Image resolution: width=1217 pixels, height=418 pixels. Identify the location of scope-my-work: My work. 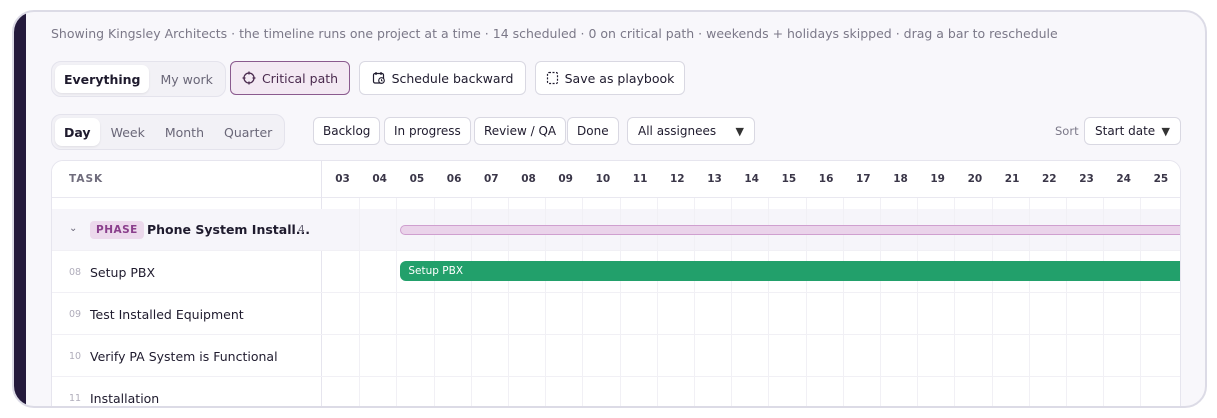
(186, 79).